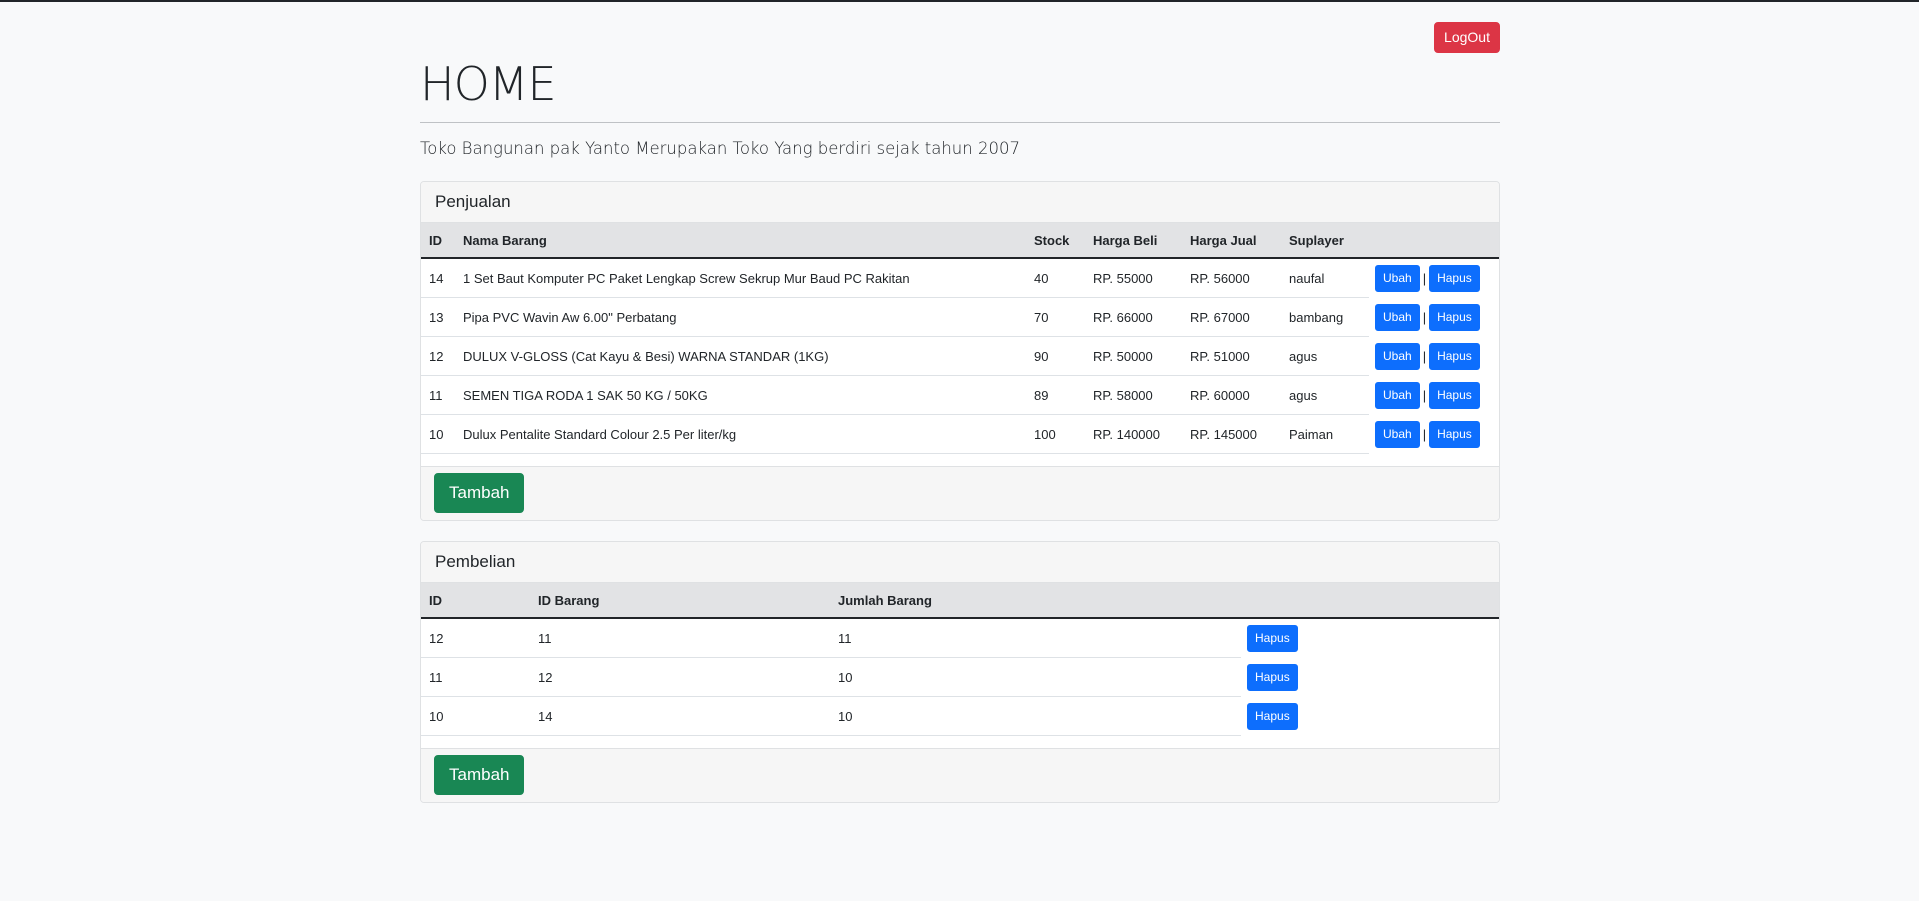 Image resolution: width=1919 pixels, height=901 pixels. What do you see at coordinates (959, 1) in the screenshot?
I see `top-border` at bounding box center [959, 1].